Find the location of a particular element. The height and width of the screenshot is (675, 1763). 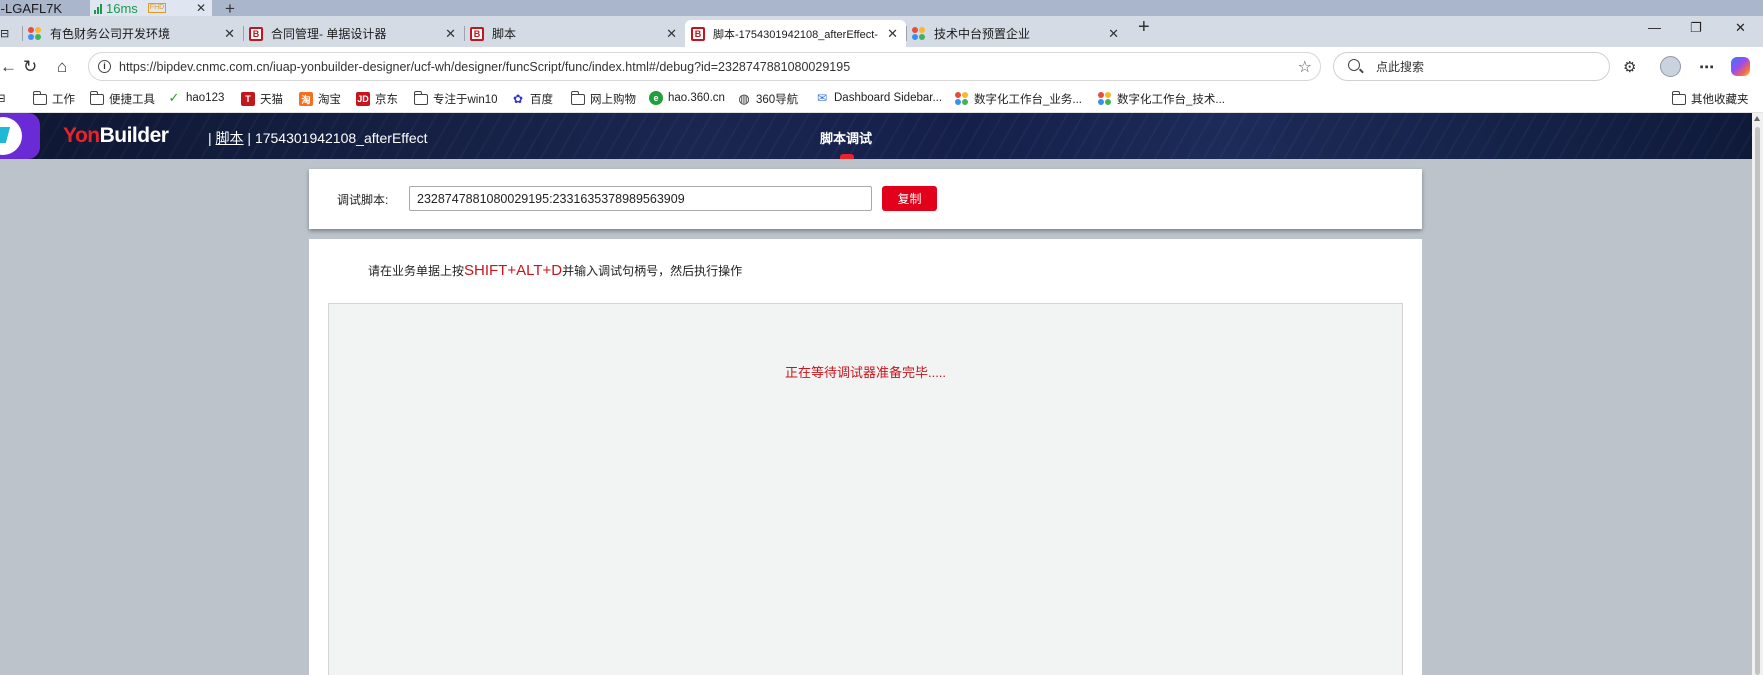

baidu-icon: ✿ is located at coordinates (518, 99).